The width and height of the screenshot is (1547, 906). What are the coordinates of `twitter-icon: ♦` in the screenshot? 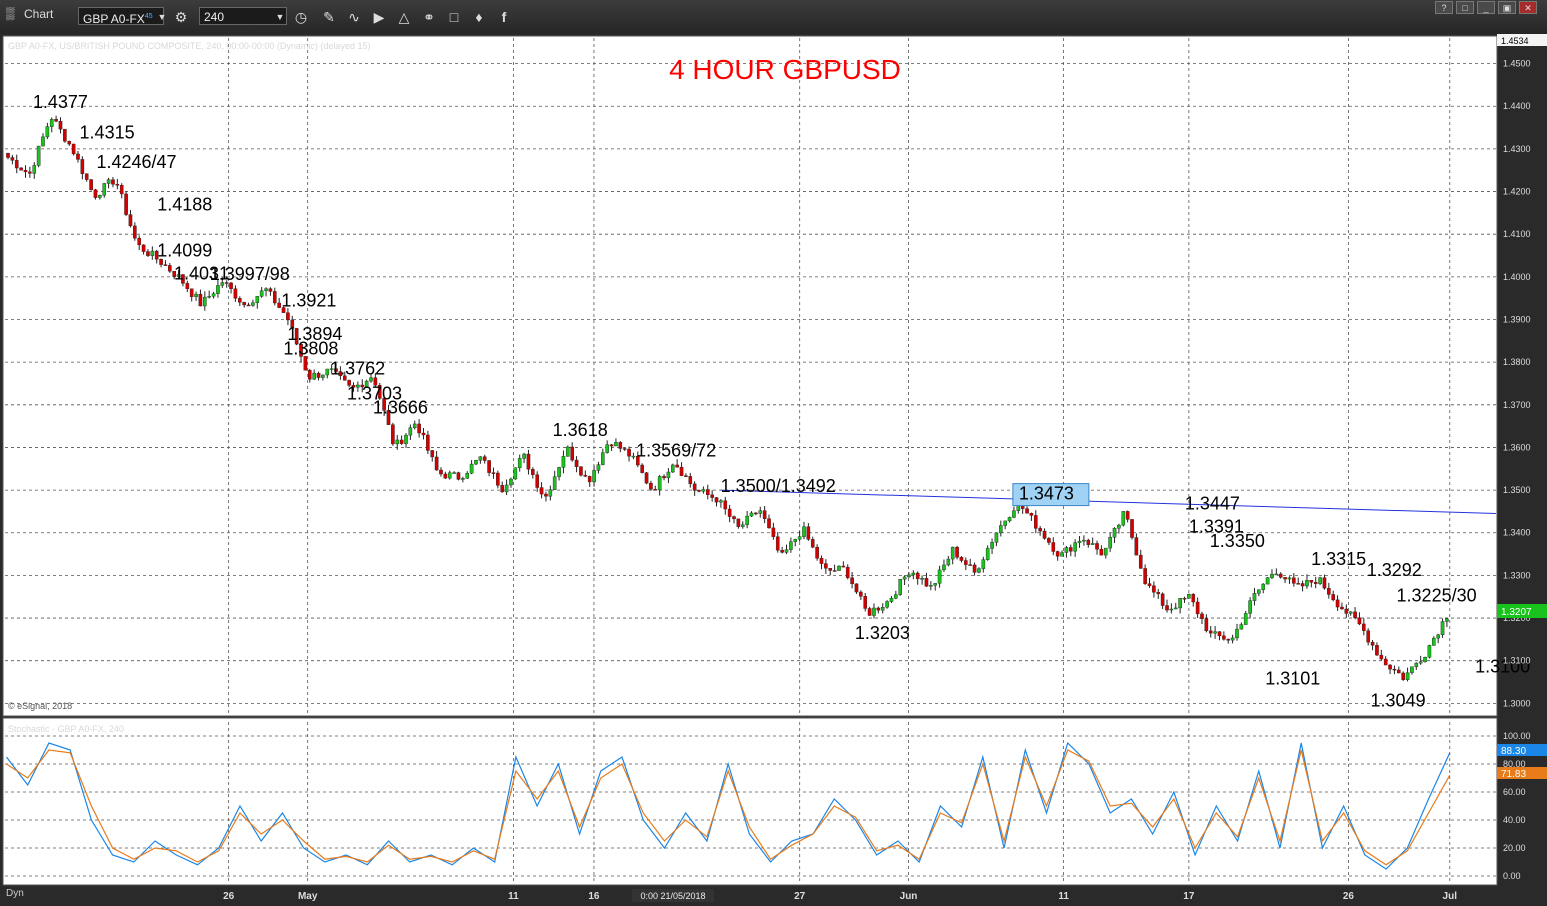 It's located at (479, 17).